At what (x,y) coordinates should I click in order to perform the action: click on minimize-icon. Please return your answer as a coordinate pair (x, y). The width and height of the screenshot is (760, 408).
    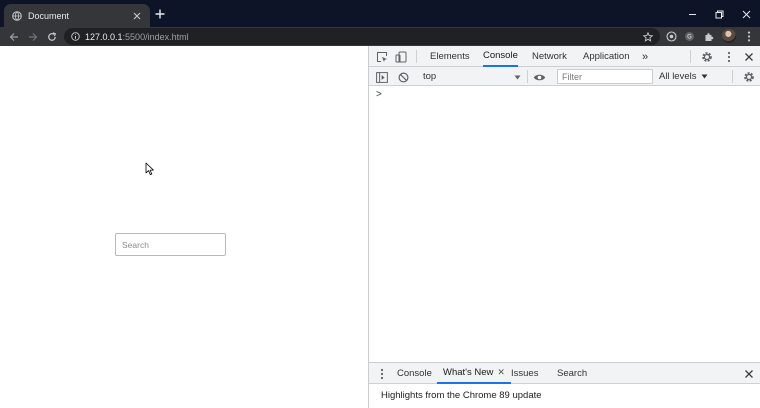
    Looking at the image, I should click on (692, 14).